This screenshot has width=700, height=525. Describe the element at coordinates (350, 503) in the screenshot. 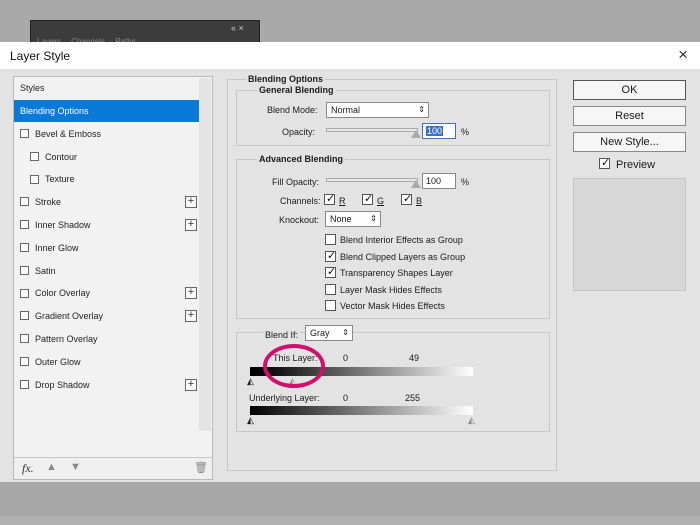

I see `bottom-strip` at that location.